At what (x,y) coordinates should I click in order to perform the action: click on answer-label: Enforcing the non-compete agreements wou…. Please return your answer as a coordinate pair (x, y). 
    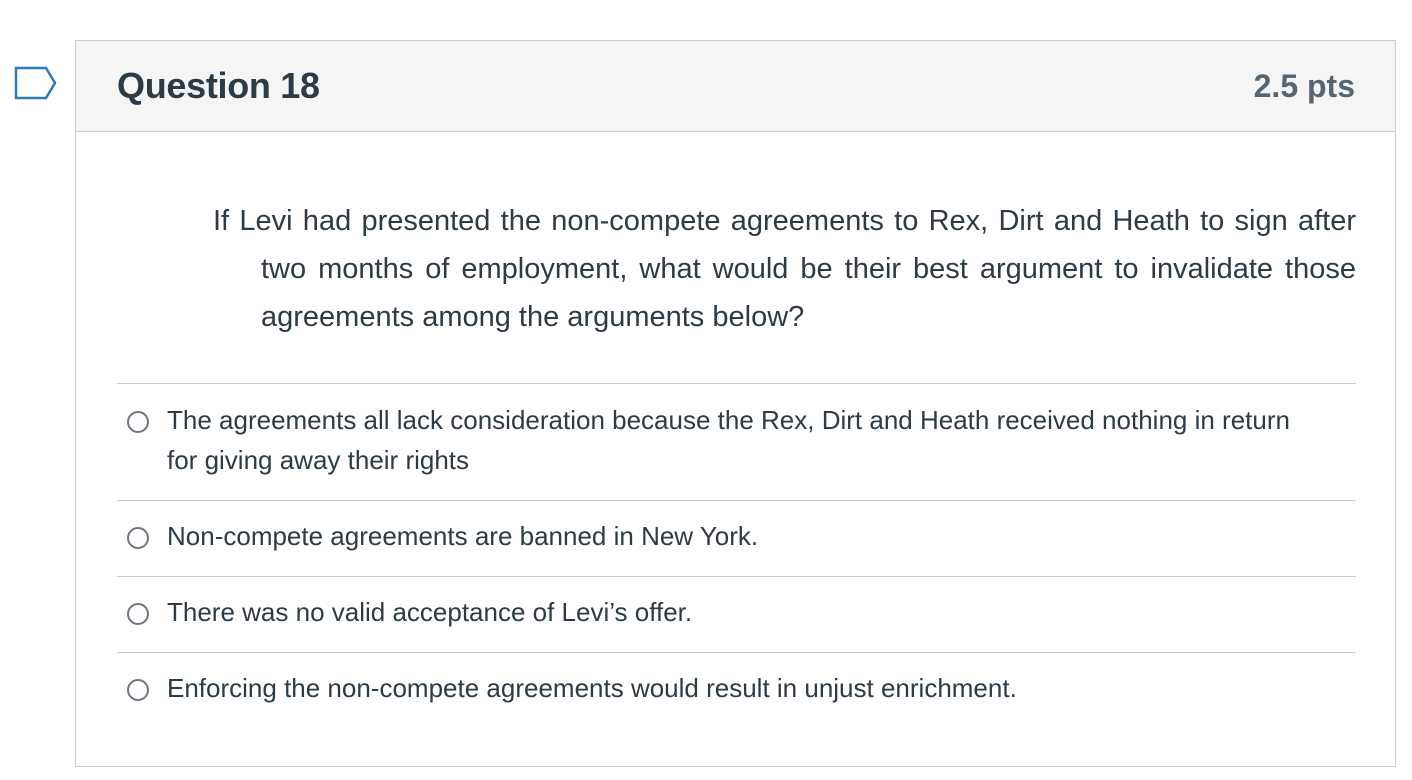
    Looking at the image, I should click on (622, 688).